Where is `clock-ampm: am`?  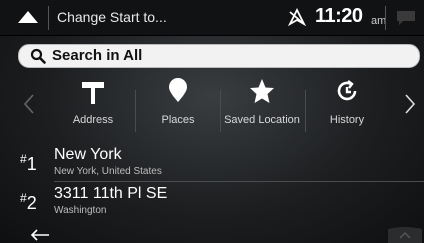
clock-ampm: am is located at coordinates (379, 21).